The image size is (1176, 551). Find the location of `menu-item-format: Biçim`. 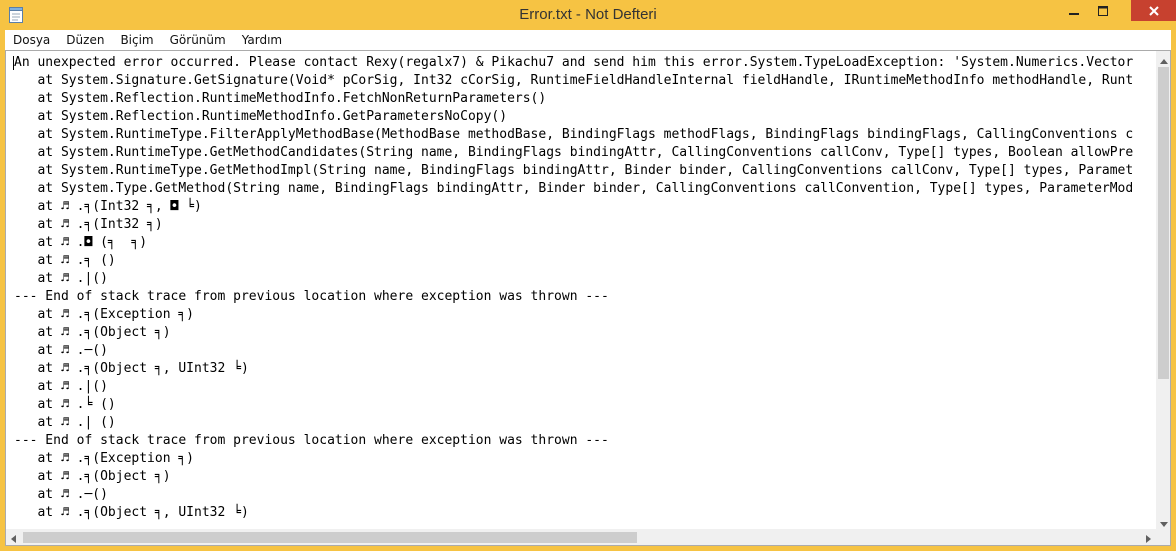

menu-item-format: Biçim is located at coordinates (136, 40).